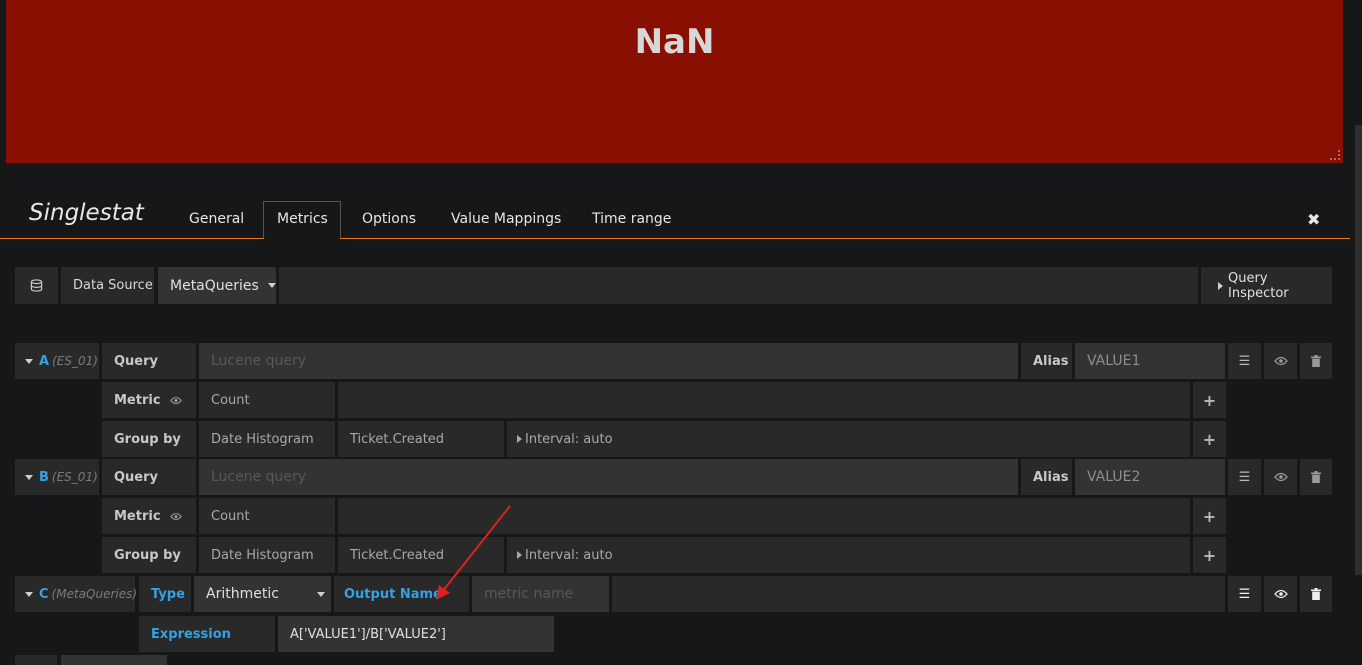  Describe the element at coordinates (529, 594) in the screenshot. I see `query-c-output-placeholder: metric name` at that location.